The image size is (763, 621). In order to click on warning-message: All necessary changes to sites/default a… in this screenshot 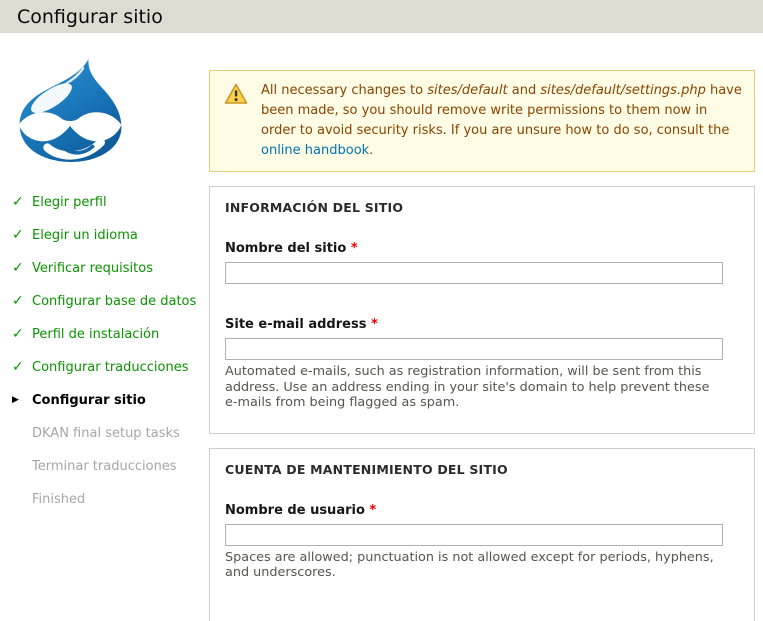, I will do `click(482, 121)`.